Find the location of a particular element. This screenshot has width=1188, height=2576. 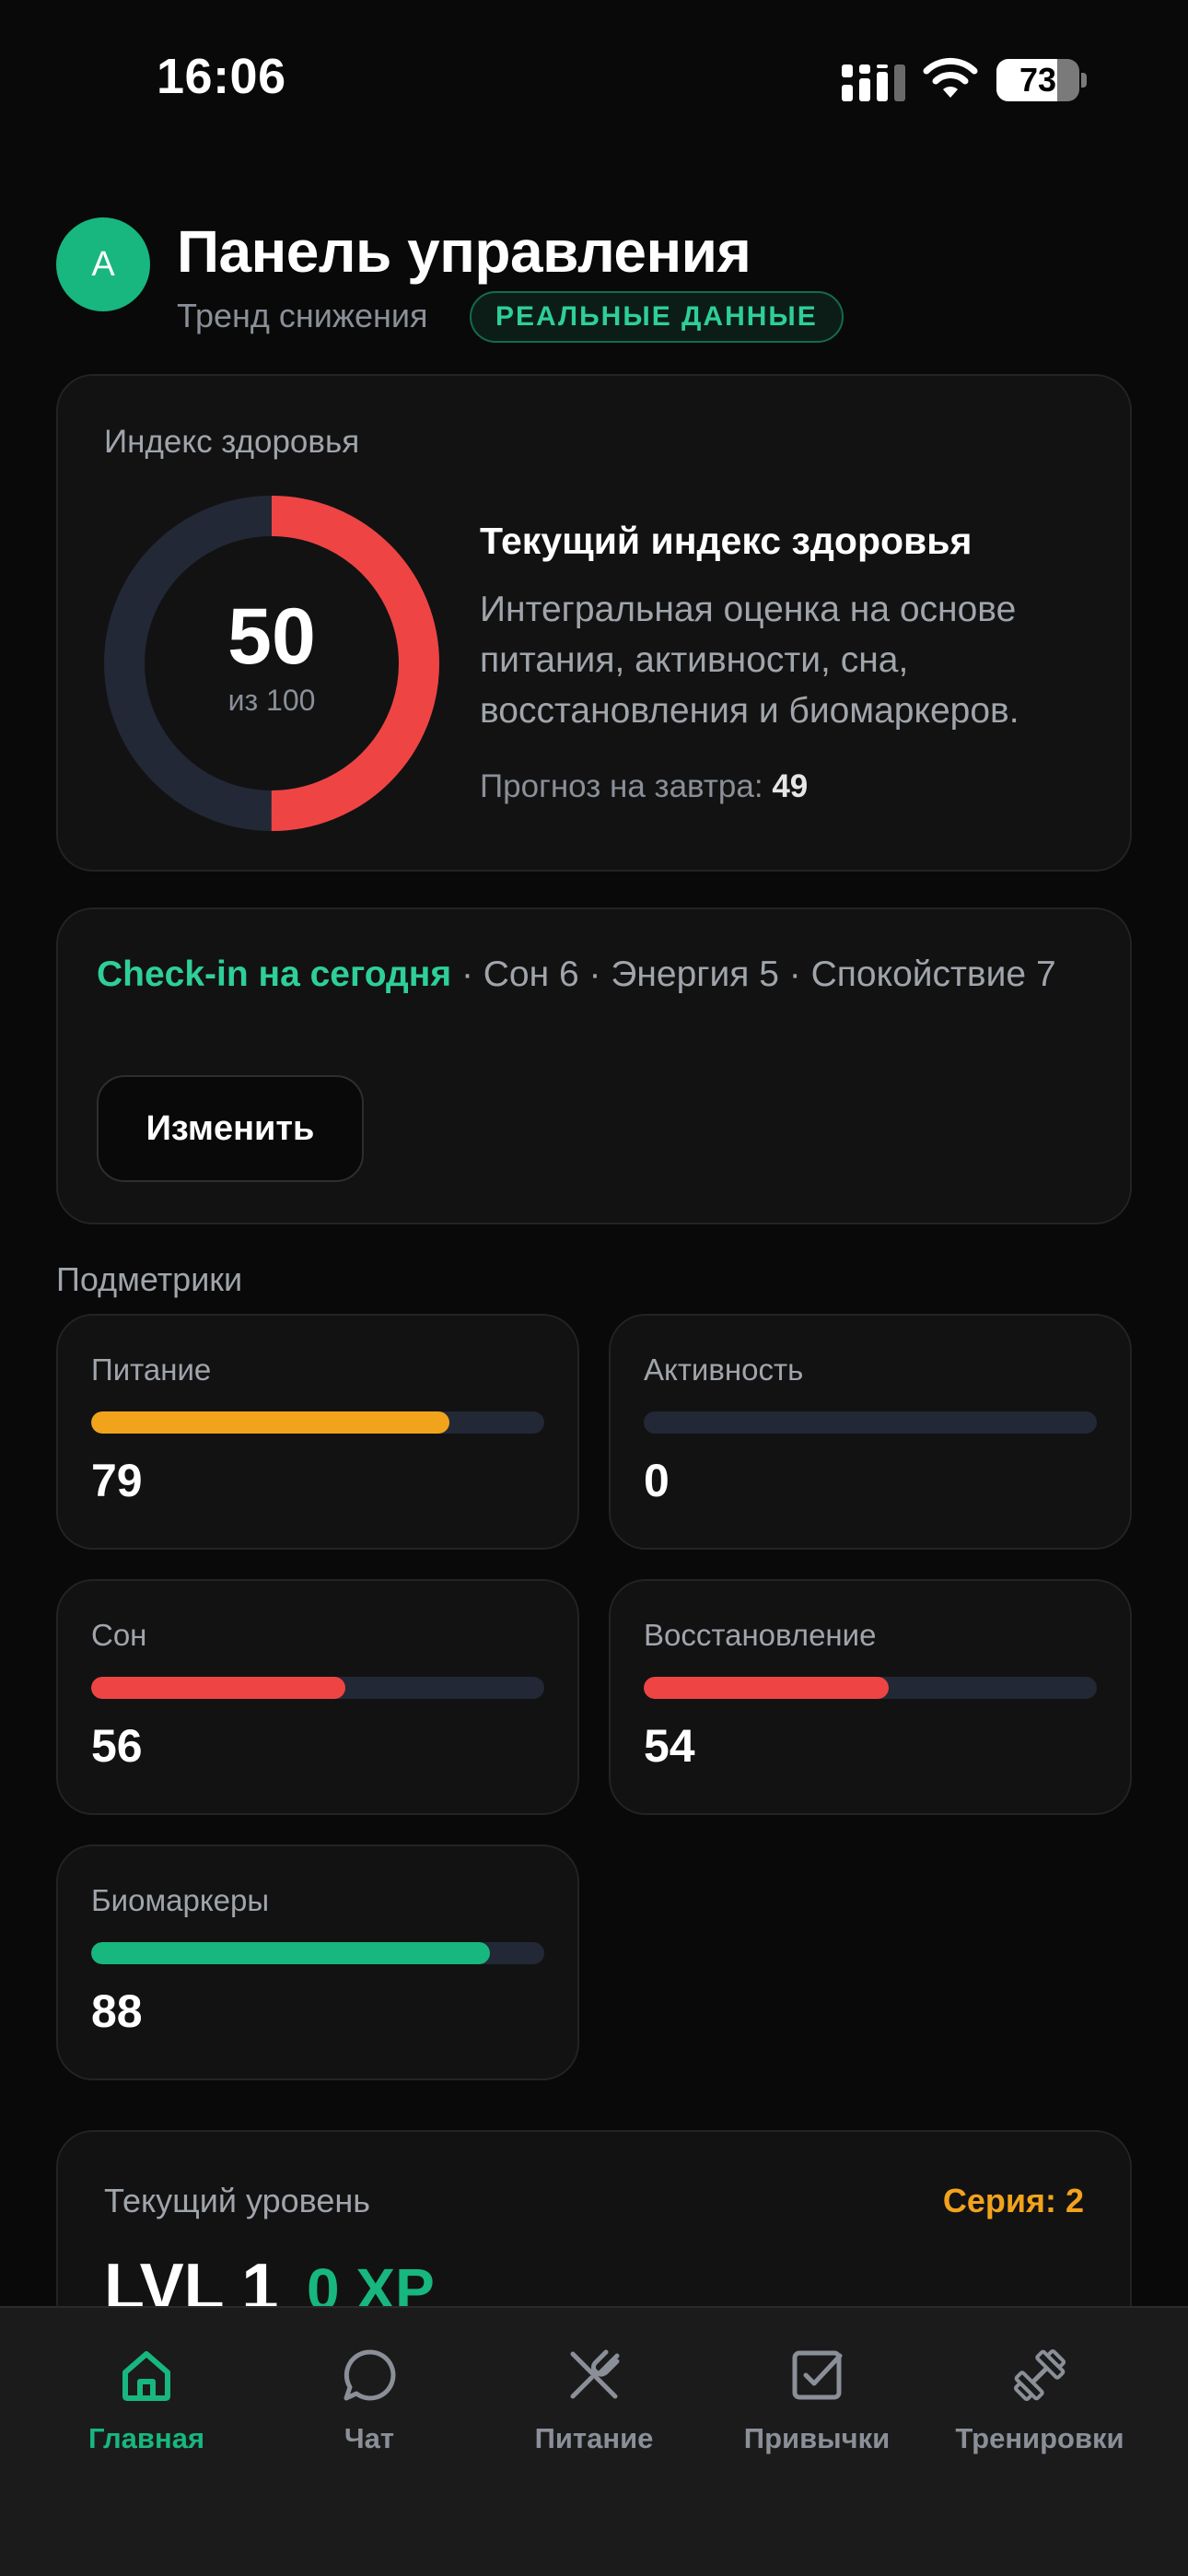

page-title: Панель управления is located at coordinates (464, 251).